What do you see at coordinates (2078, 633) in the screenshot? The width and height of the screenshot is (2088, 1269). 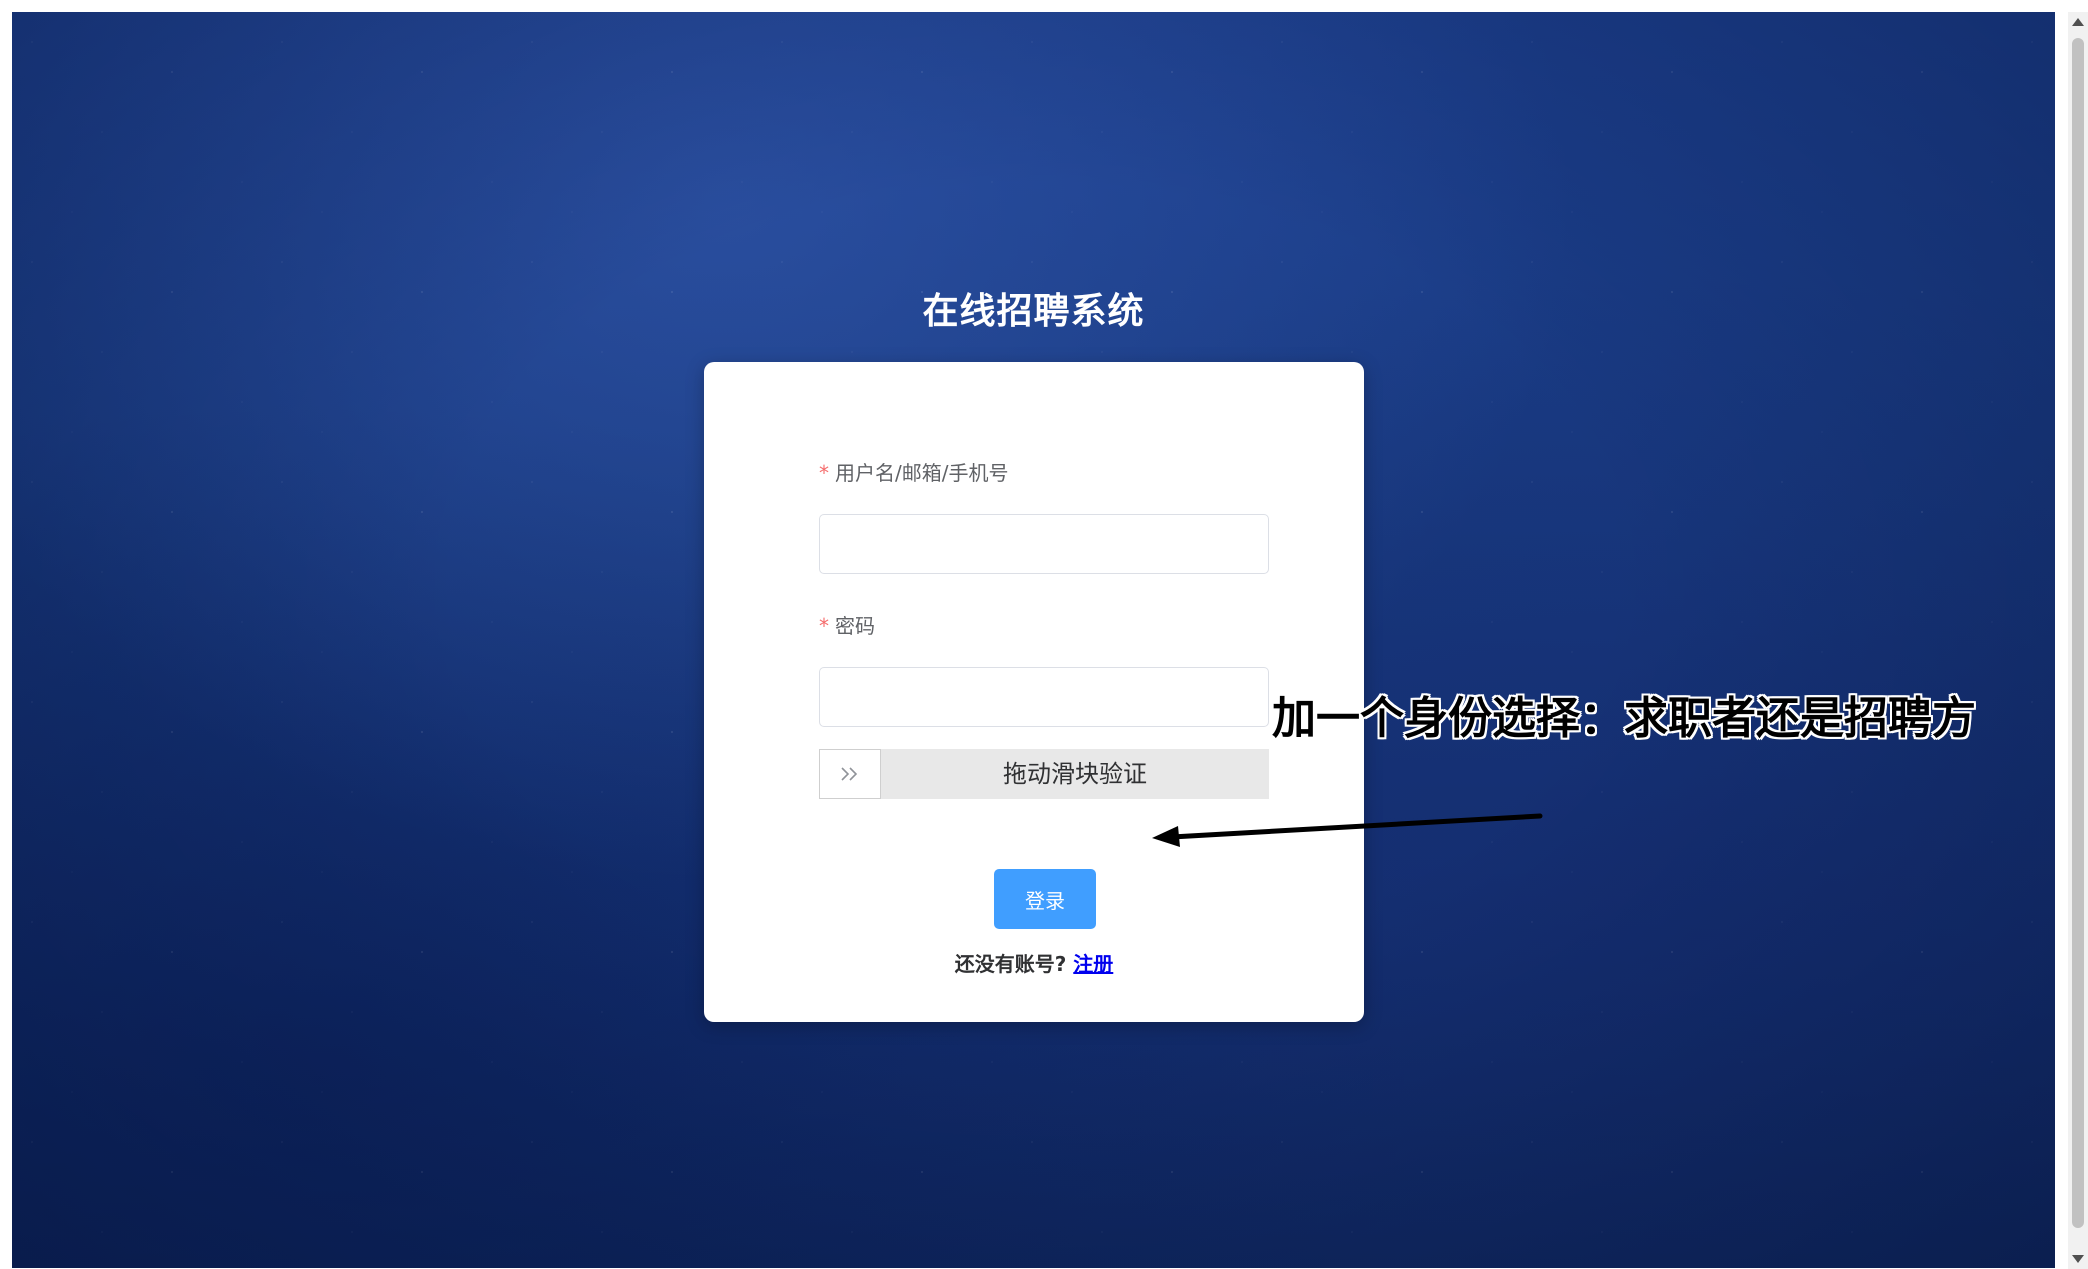 I see `scrollbar-thumb` at bounding box center [2078, 633].